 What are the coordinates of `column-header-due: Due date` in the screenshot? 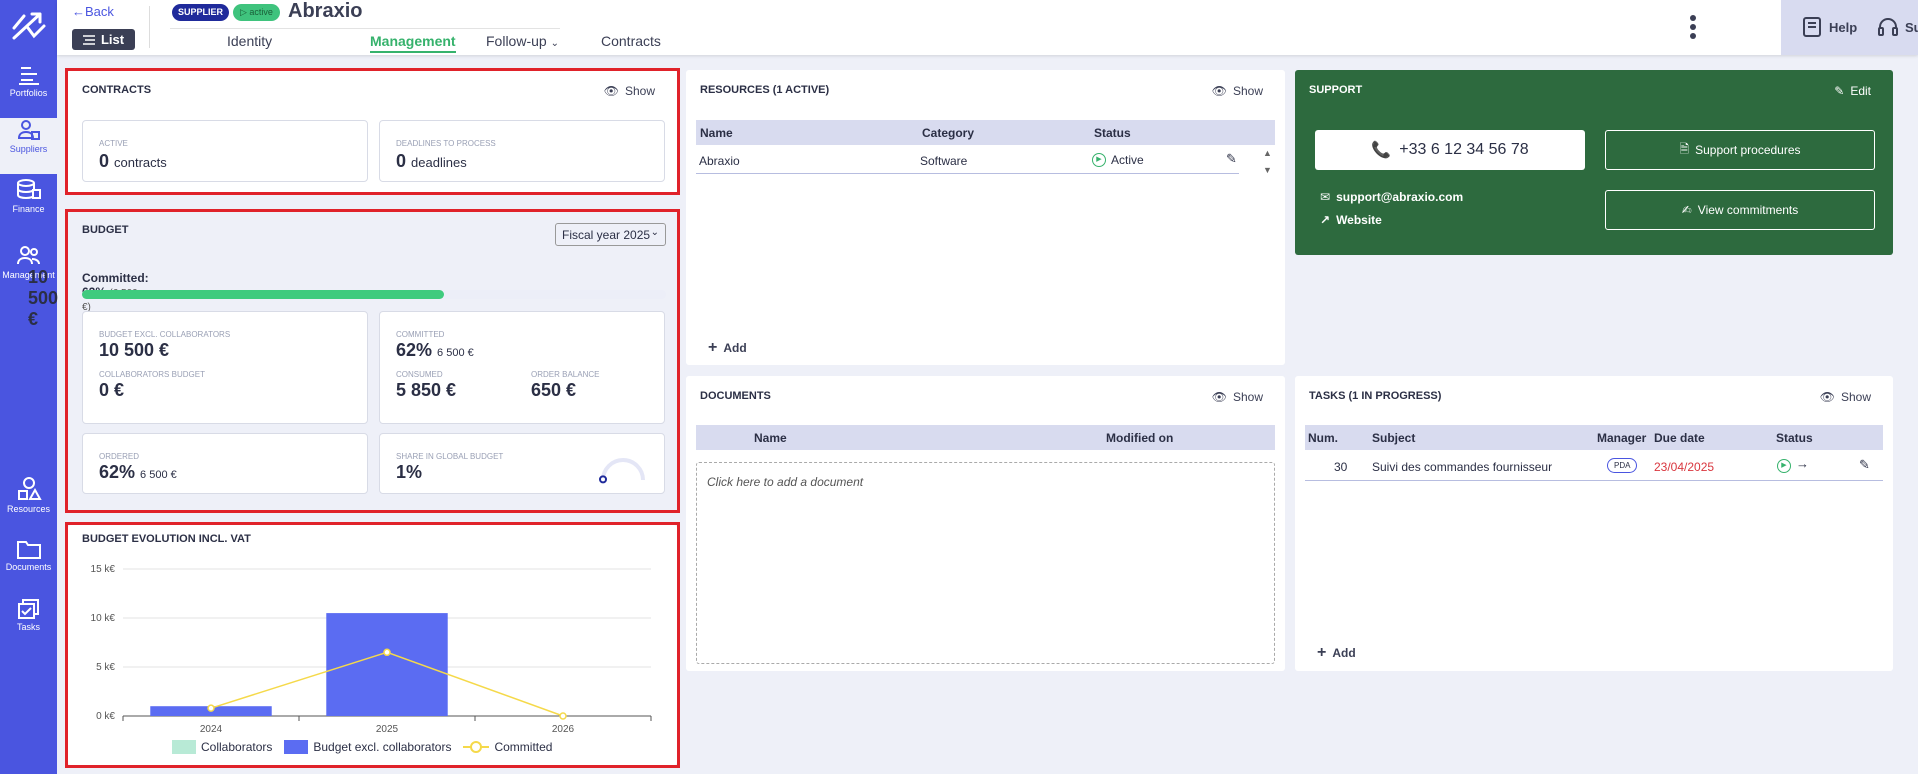 It's located at (1679, 438).